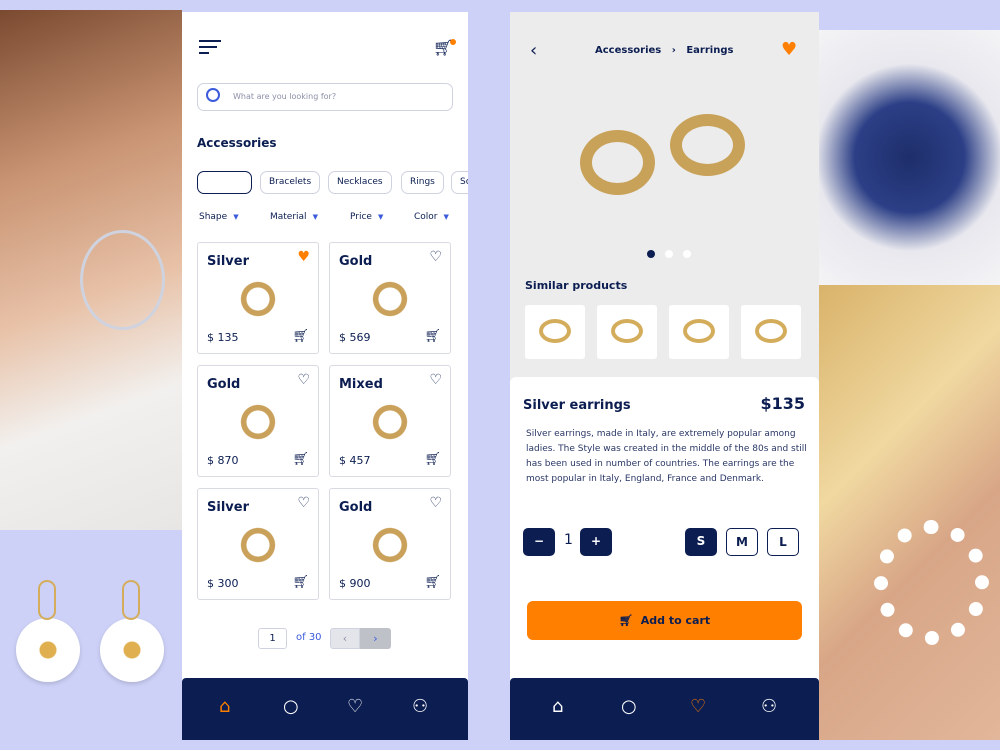  What do you see at coordinates (210, 47) in the screenshot?
I see `menu-icon` at bounding box center [210, 47].